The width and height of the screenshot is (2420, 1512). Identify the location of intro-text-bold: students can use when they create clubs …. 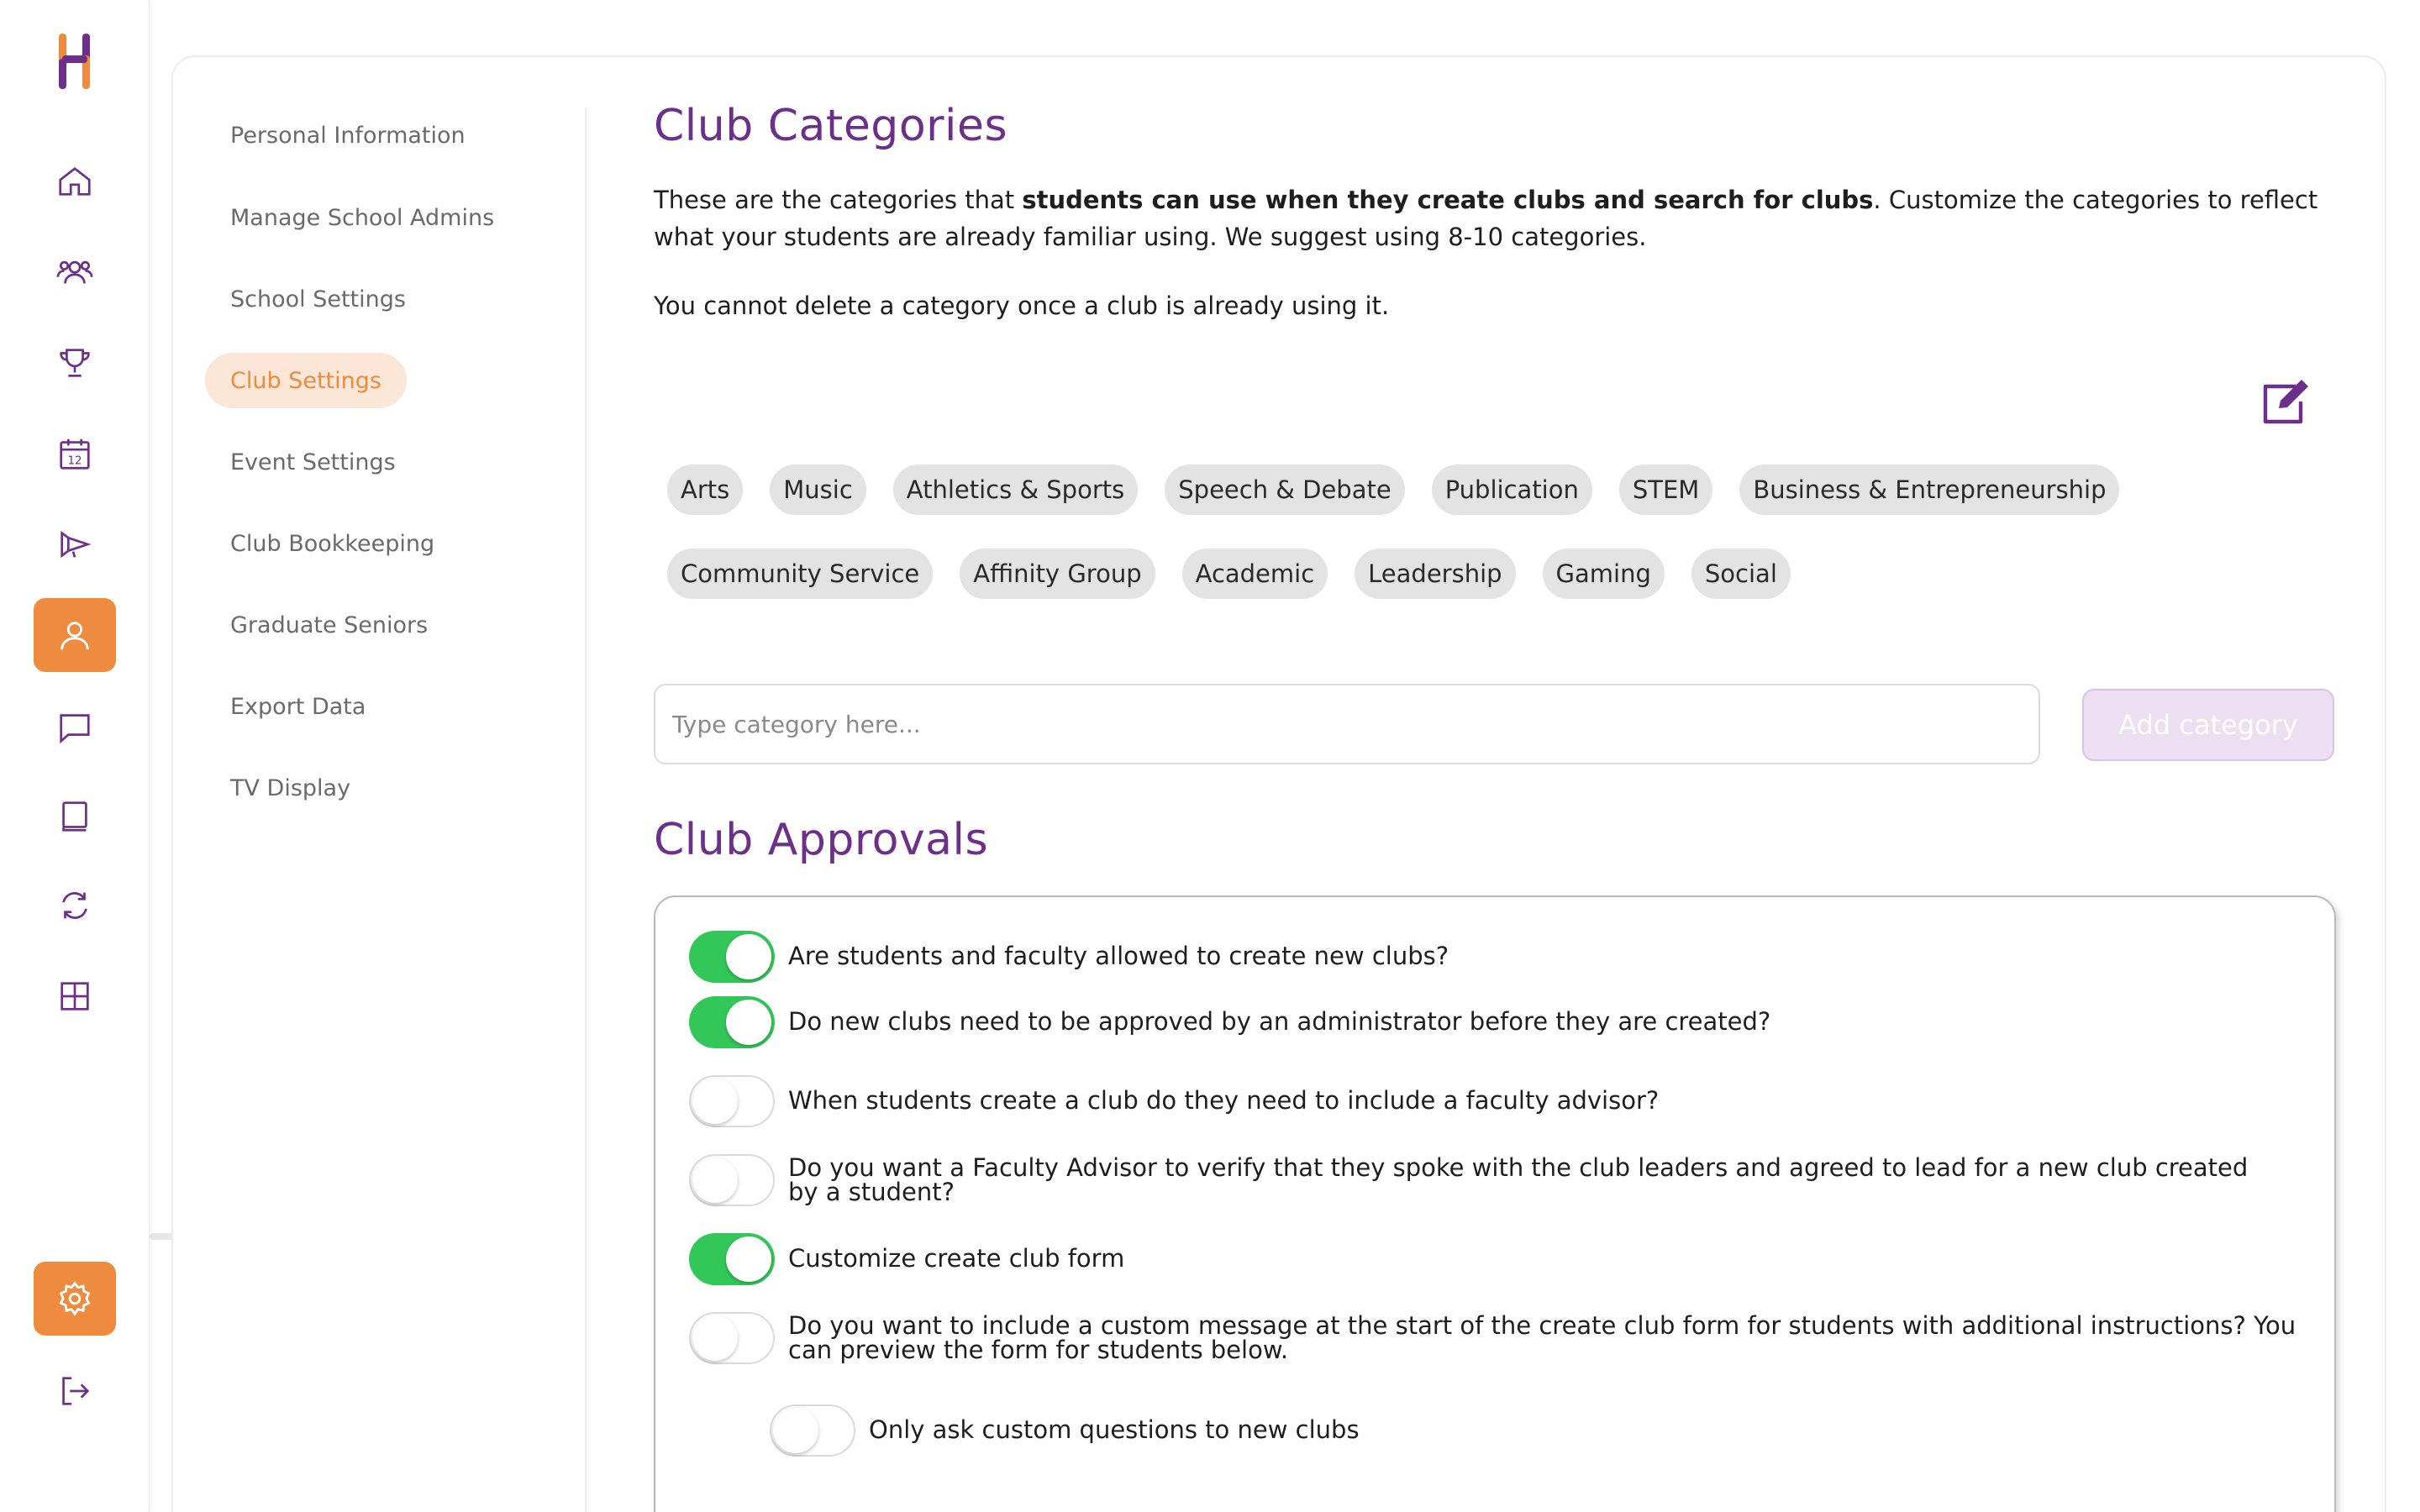
(1448, 200).